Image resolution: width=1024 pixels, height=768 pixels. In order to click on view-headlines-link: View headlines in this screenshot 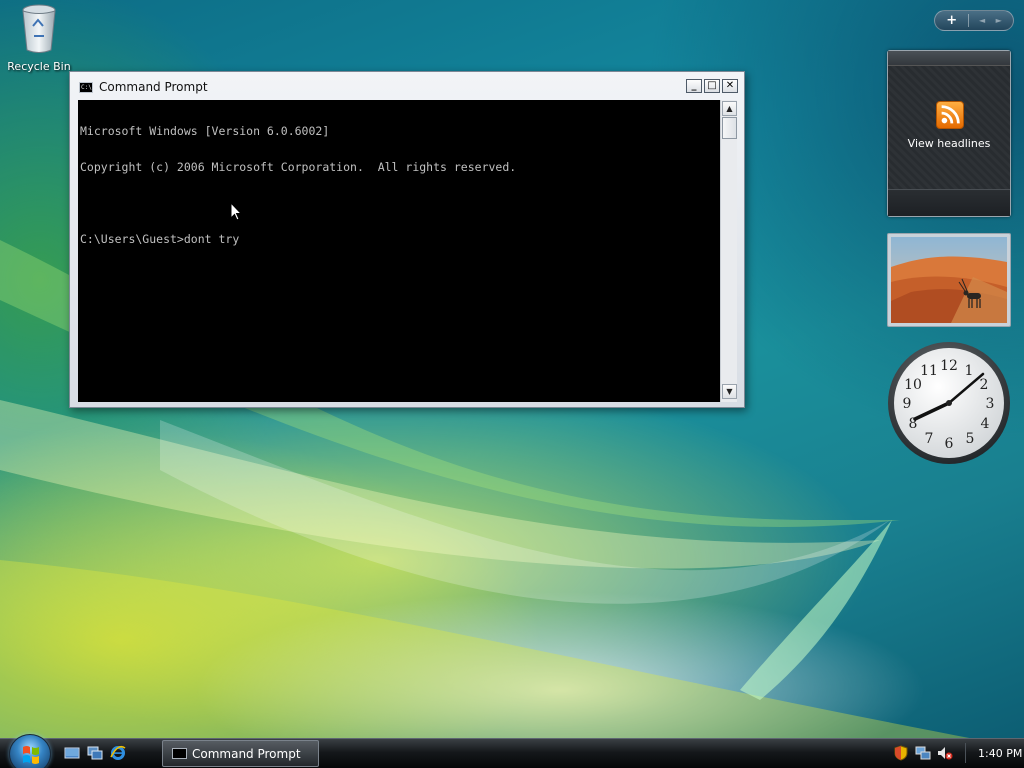, I will do `click(949, 143)`.